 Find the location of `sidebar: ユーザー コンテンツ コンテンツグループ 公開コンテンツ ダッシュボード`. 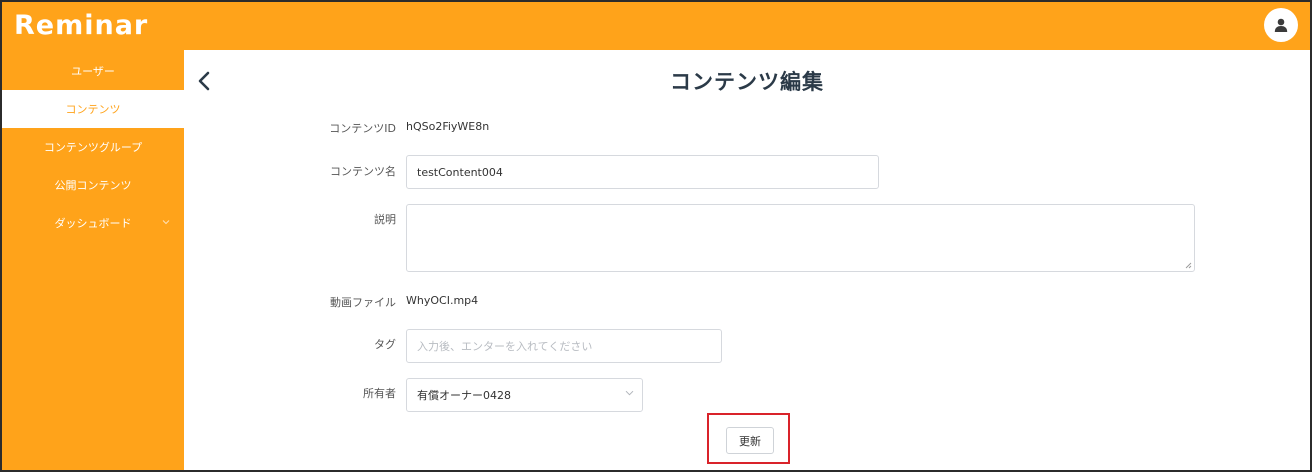

sidebar: ユーザー コンテンツ コンテンツグループ 公開コンテンツ ダッシュボード is located at coordinates (93, 260).